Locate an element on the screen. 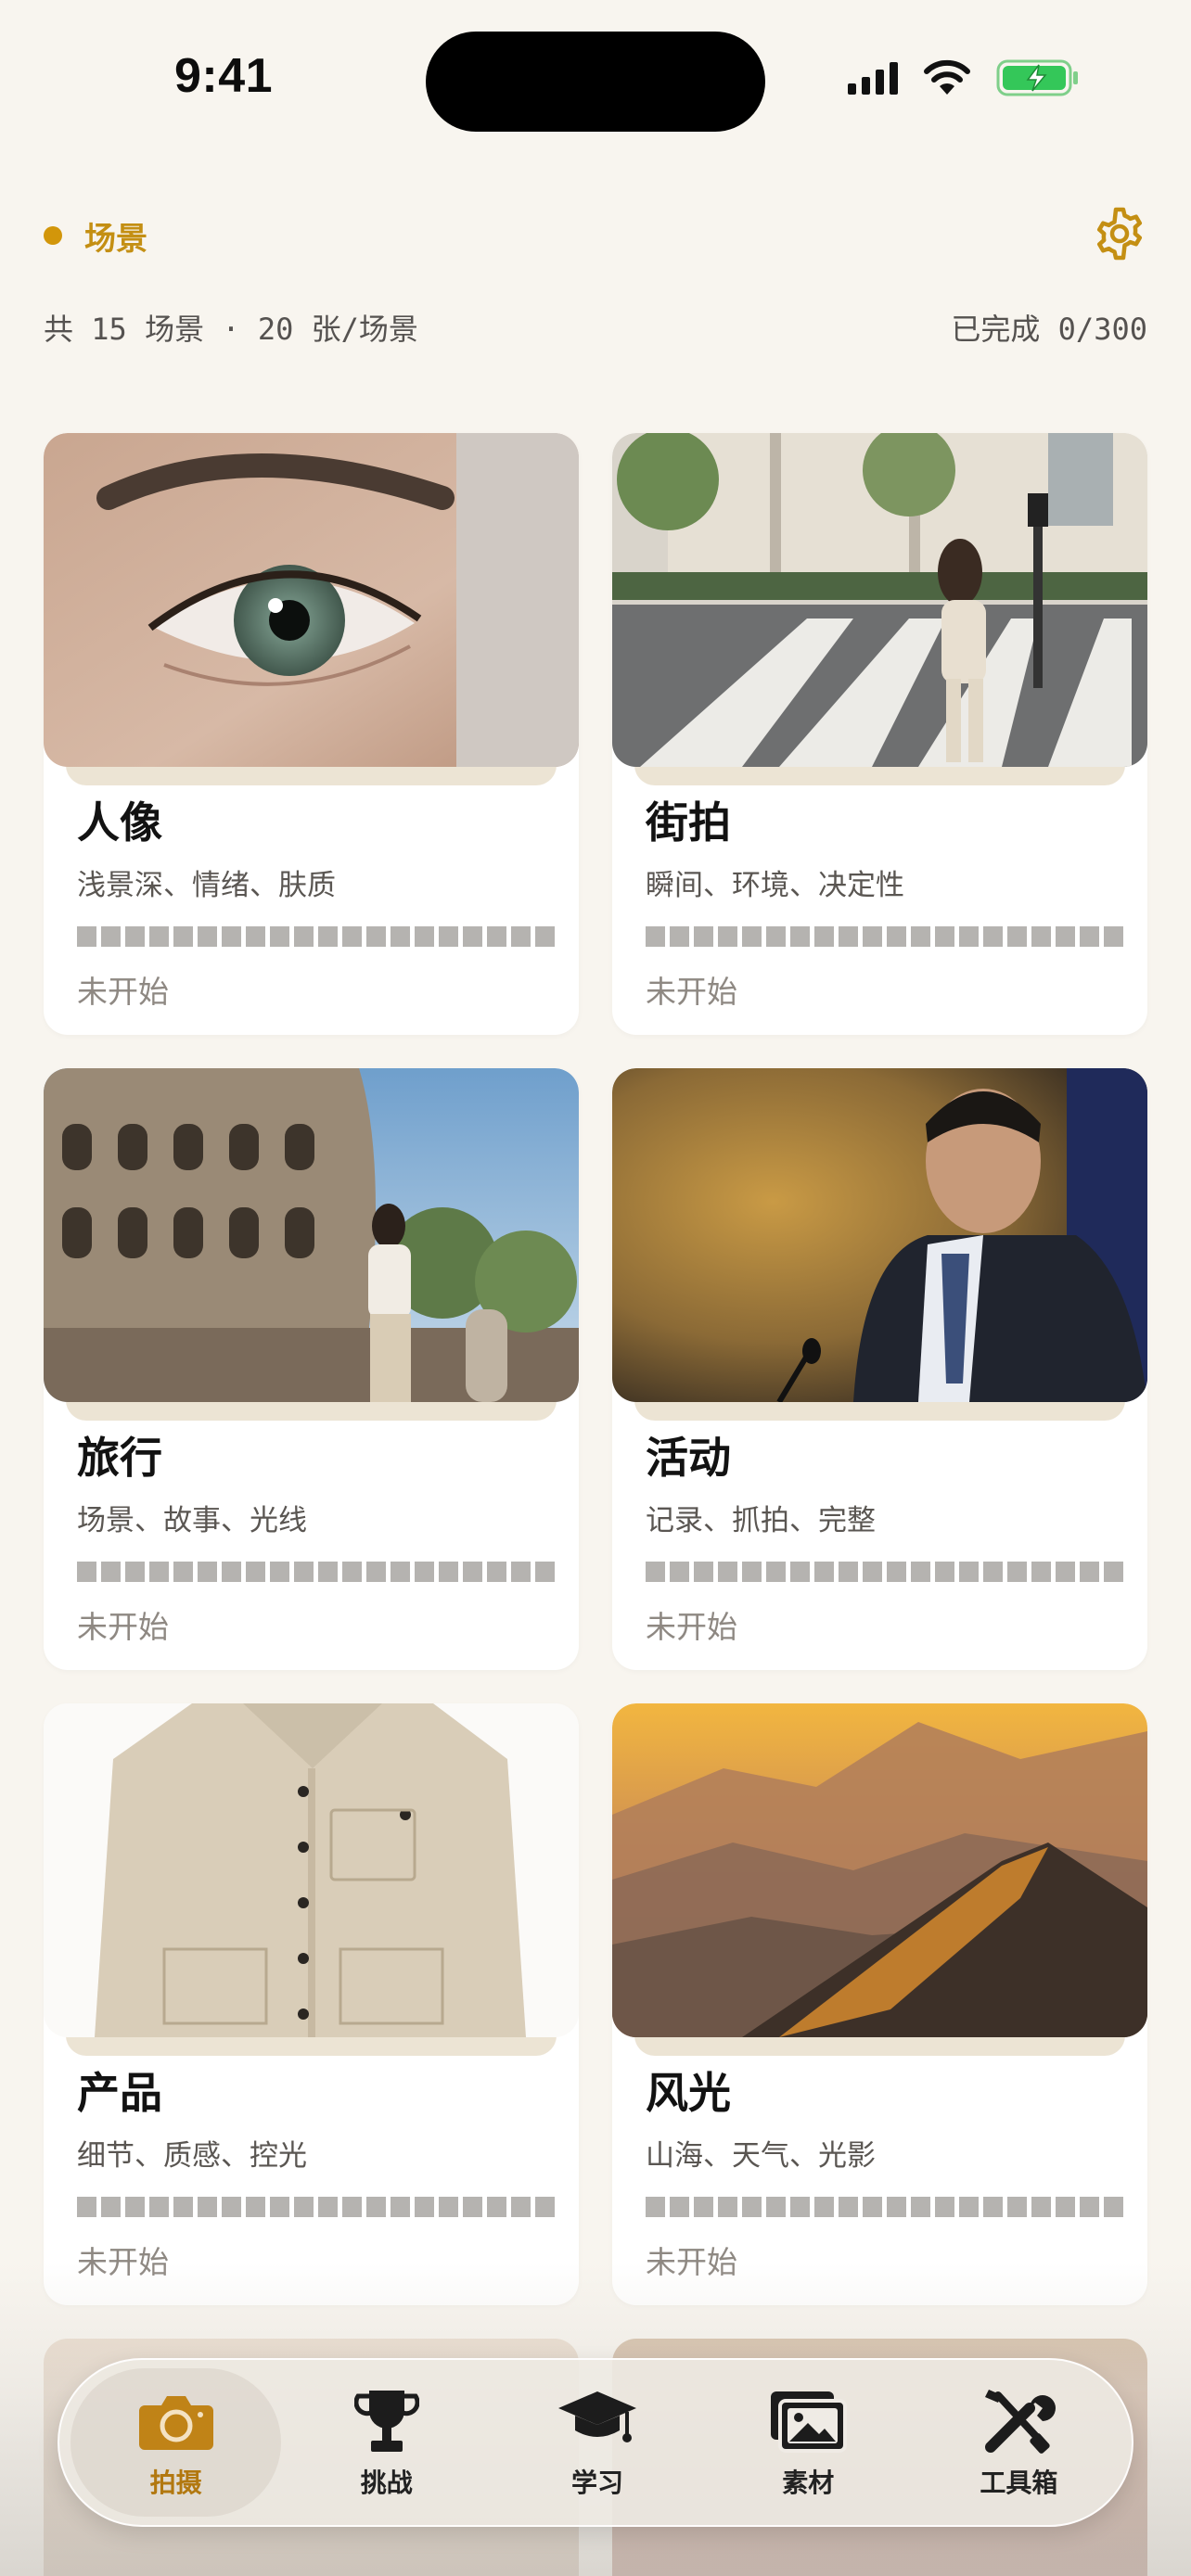 The image size is (1191, 2576). graduation-cap-icon is located at coordinates (597, 2421).